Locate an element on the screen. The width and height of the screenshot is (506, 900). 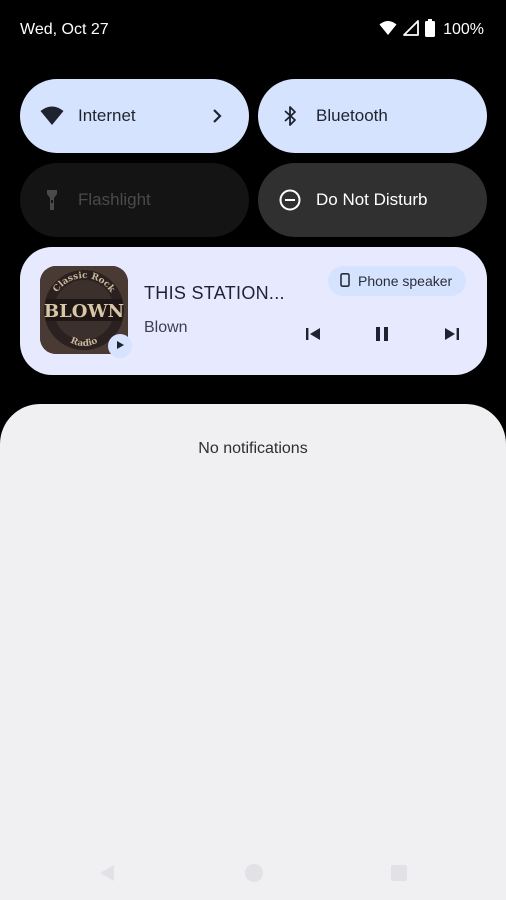
internet-tile: Internet is located at coordinates (134, 116).